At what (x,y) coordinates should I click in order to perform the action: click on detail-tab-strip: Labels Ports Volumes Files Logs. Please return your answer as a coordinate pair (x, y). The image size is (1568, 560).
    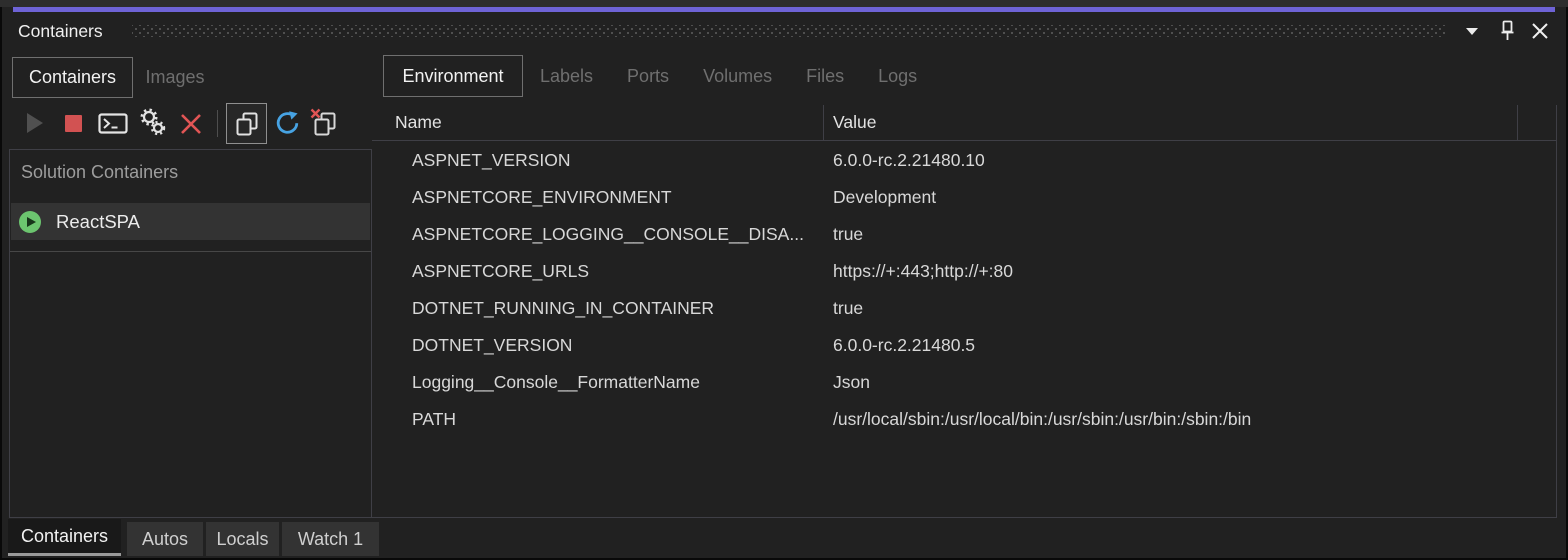
    Looking at the image, I should click on (728, 76).